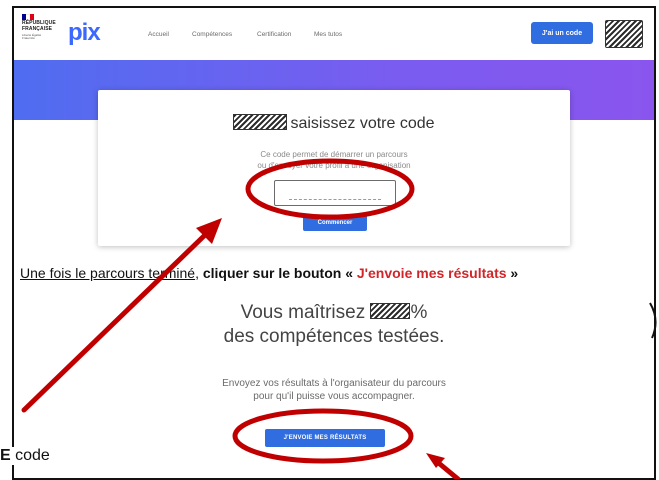 This screenshot has height=480, width=659. I want to click on code-button: J'ai un code, so click(562, 33).